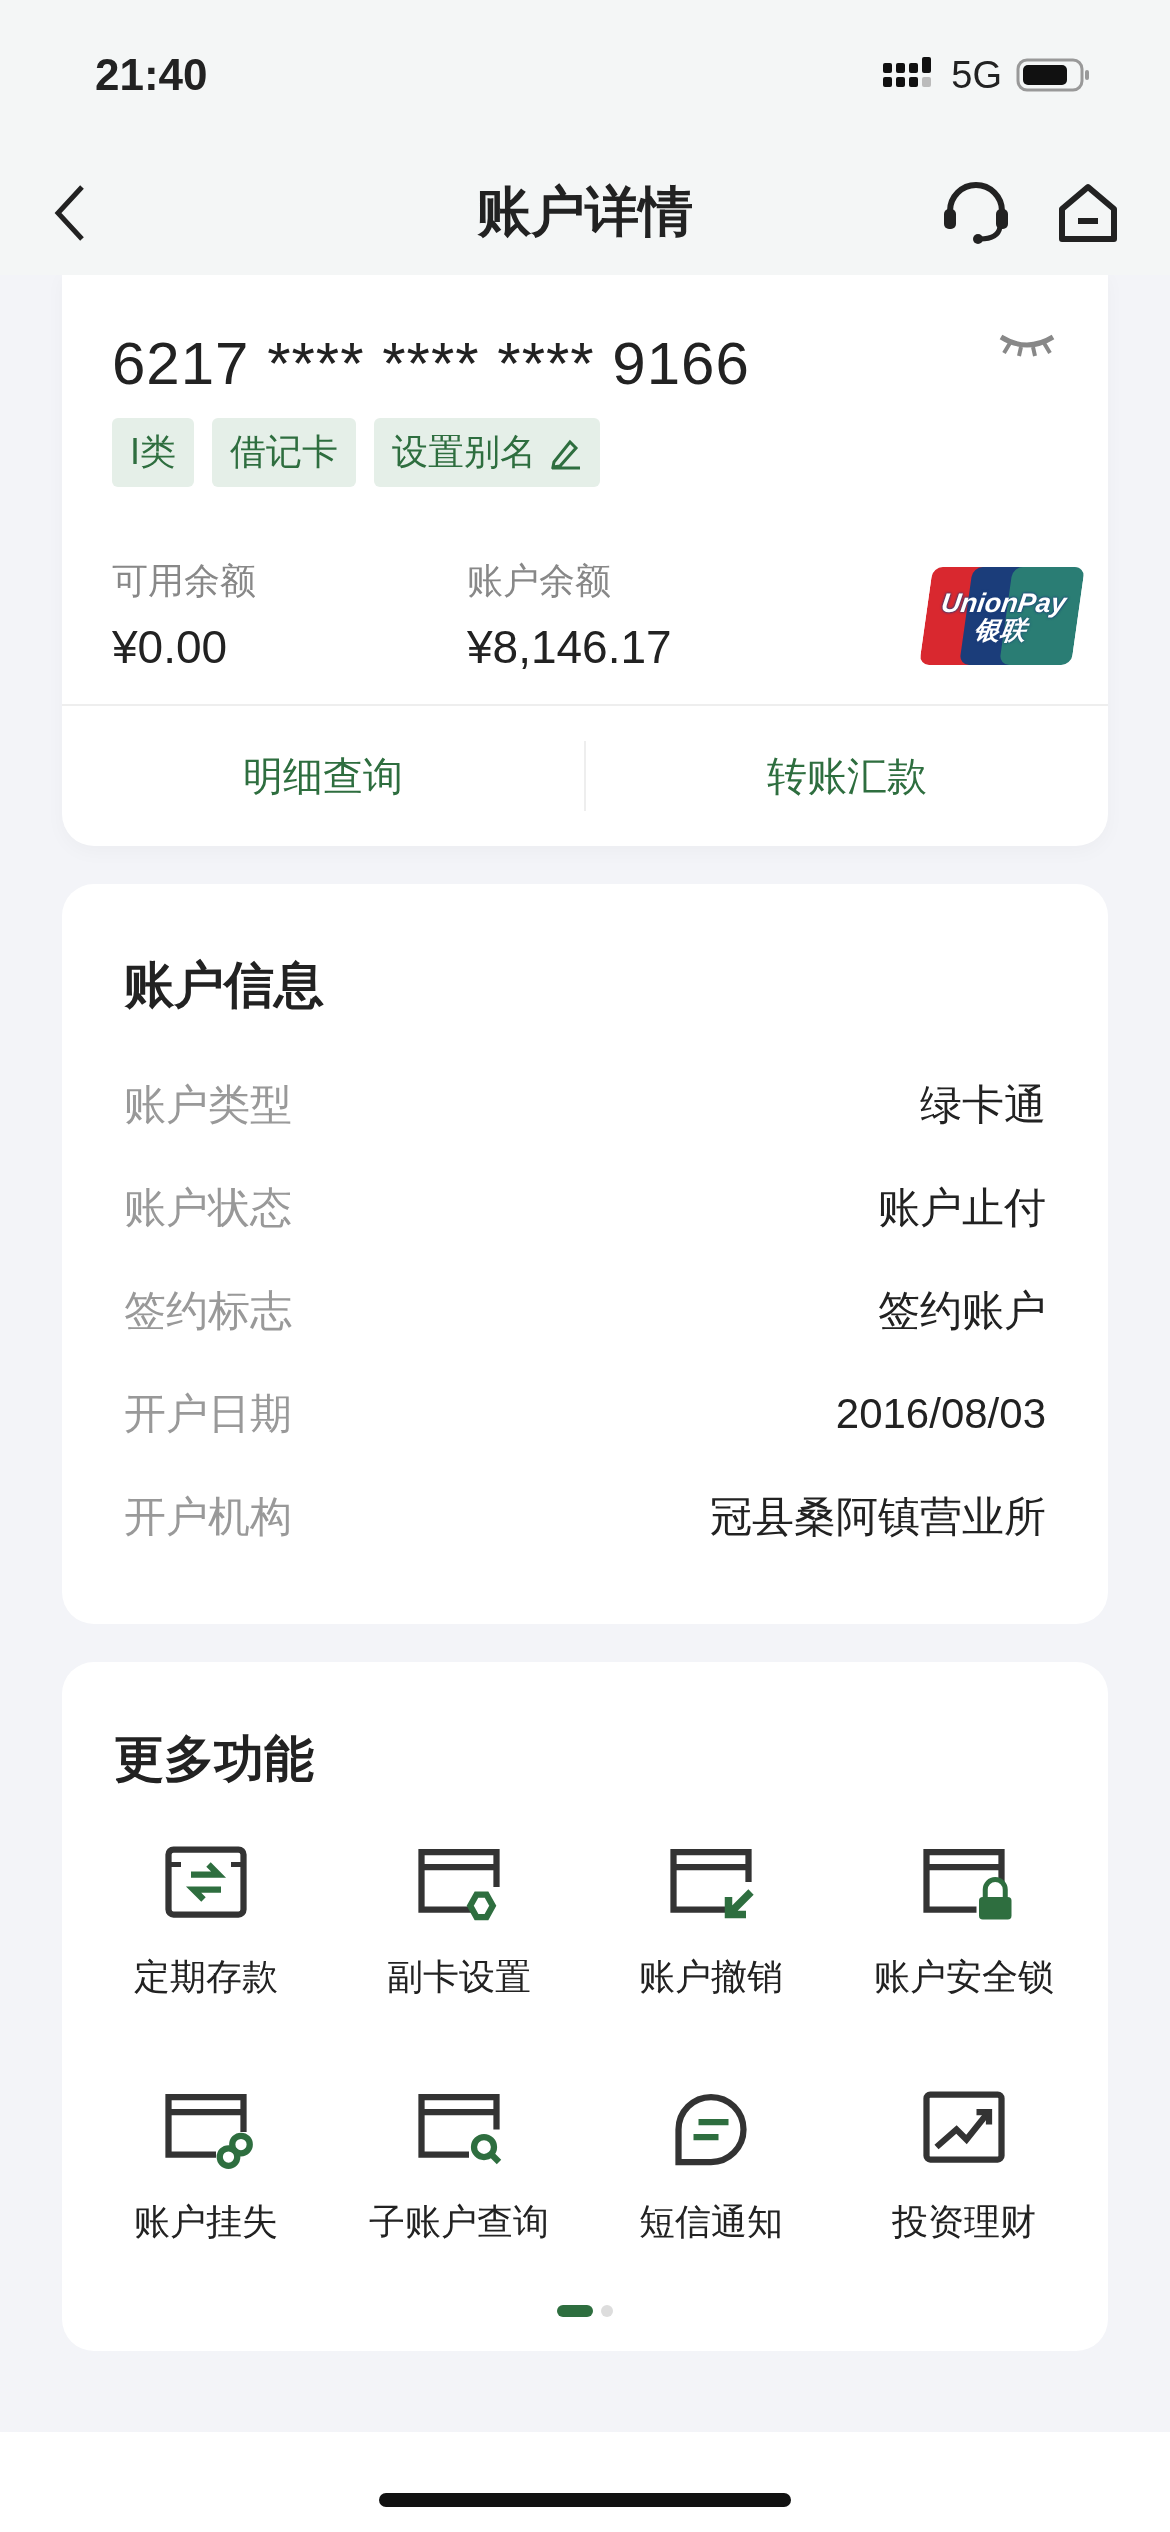 The image size is (1170, 2532). I want to click on field-label: 账户状态, so click(208, 1207).